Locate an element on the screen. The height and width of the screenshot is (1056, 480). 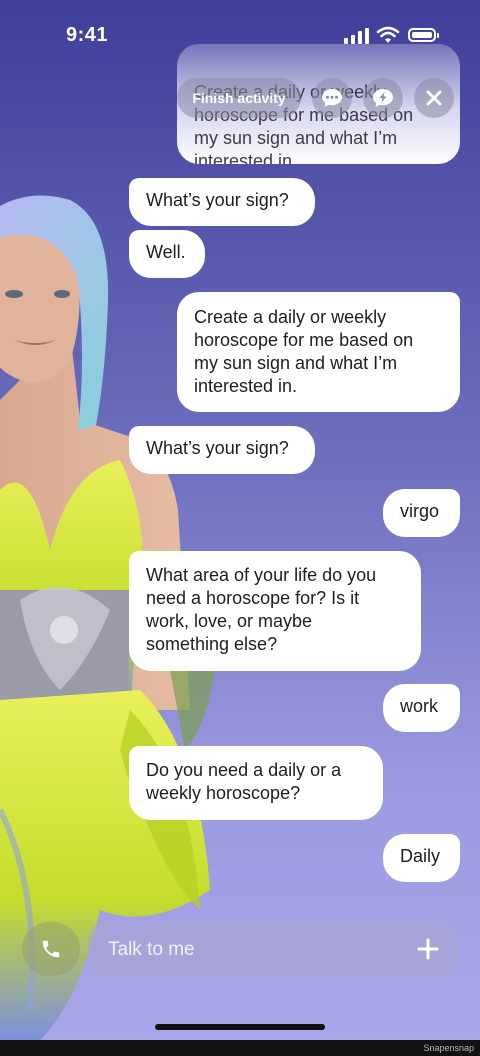
chat-mode-button is located at coordinates (332, 98).